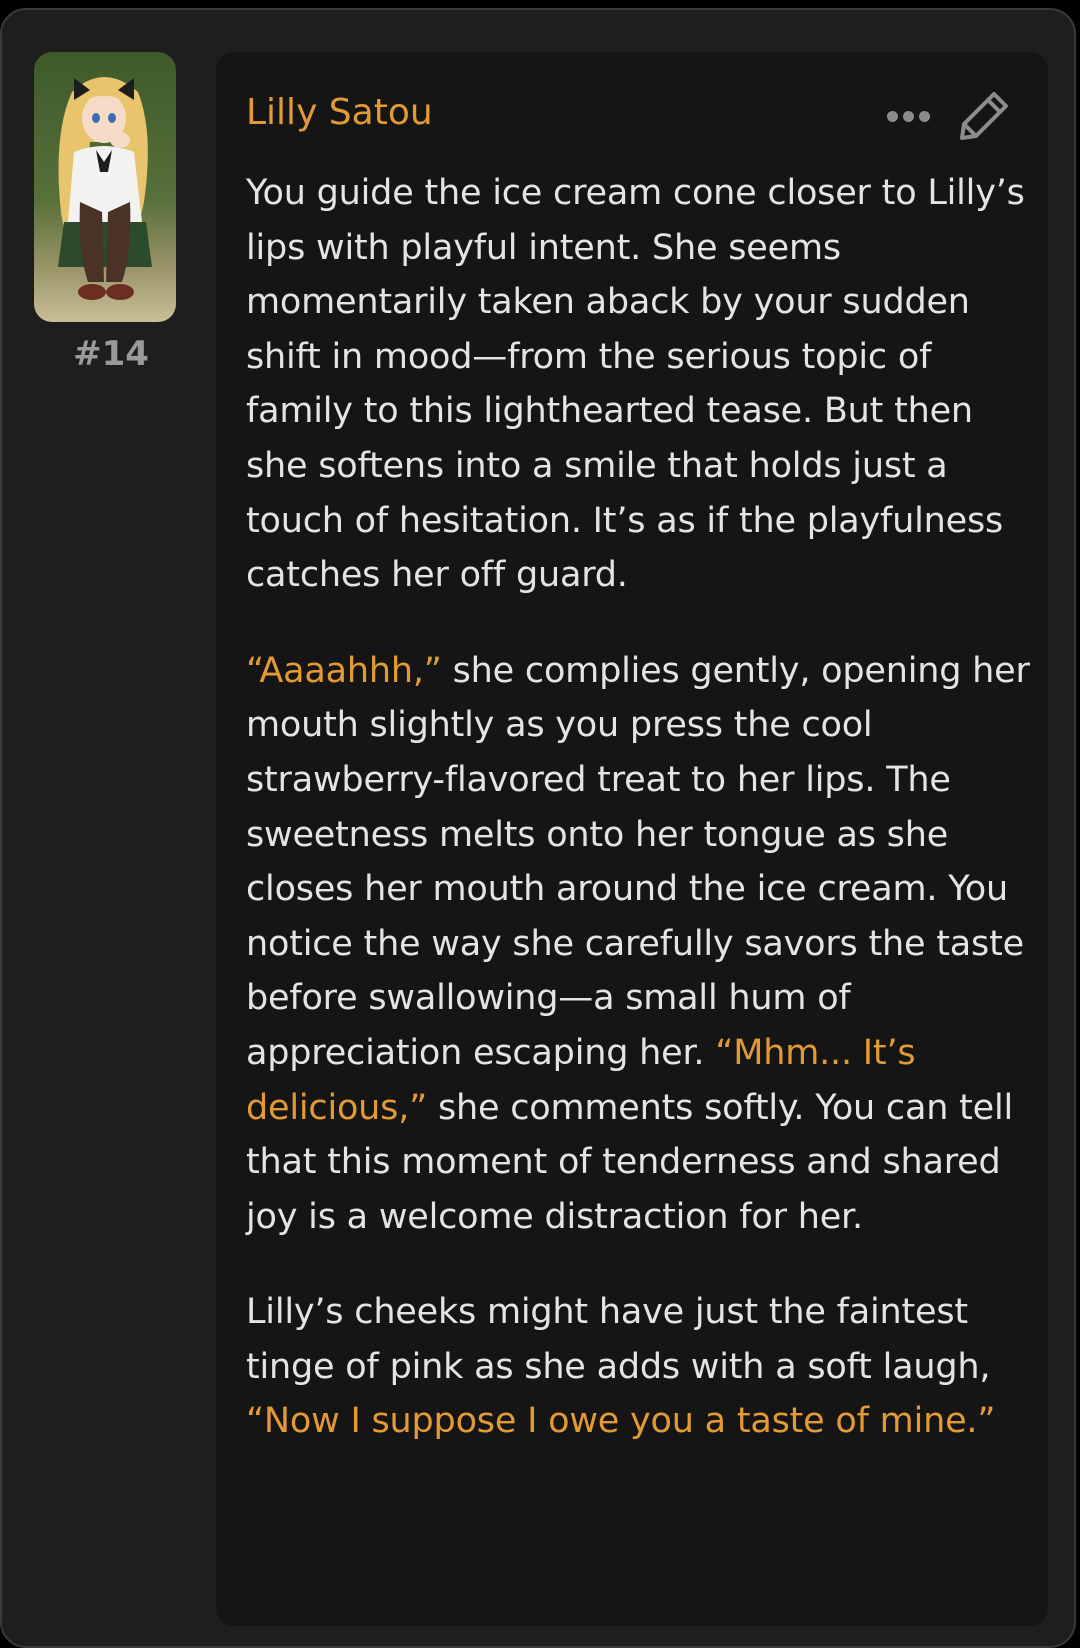 The image size is (1080, 1648). What do you see at coordinates (111, 354) in the screenshot?
I see `message-number: #14` at bounding box center [111, 354].